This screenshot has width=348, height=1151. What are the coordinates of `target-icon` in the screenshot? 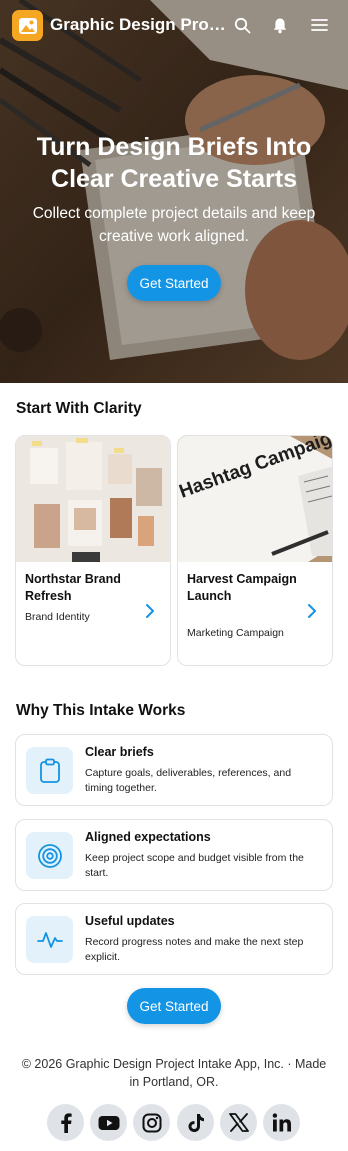 It's located at (49, 855).